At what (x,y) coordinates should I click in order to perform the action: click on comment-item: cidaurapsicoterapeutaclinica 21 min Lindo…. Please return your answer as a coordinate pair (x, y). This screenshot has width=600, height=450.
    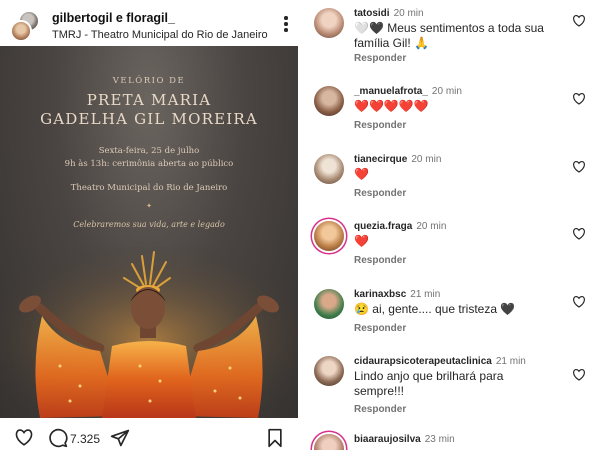
    Looking at the image, I should click on (453, 388).